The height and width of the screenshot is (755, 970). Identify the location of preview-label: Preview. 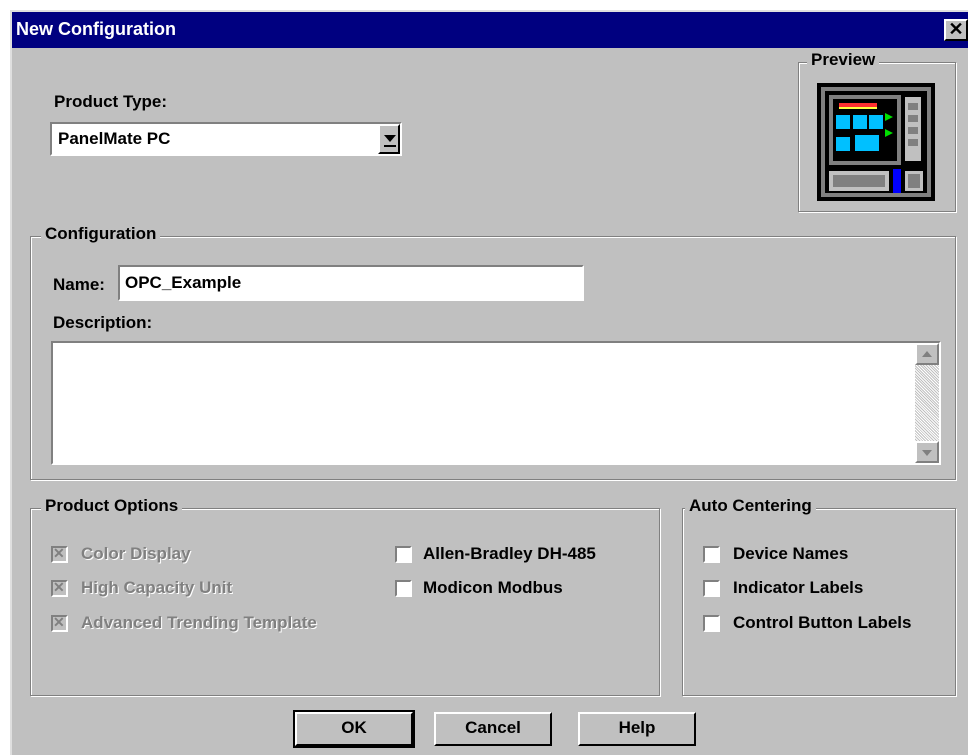
(843, 60).